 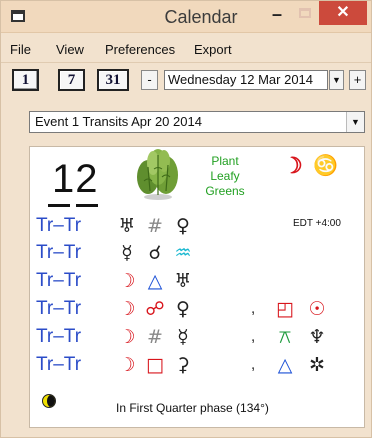 What do you see at coordinates (113, 80) in the screenshot?
I see `month-view-button: 31` at bounding box center [113, 80].